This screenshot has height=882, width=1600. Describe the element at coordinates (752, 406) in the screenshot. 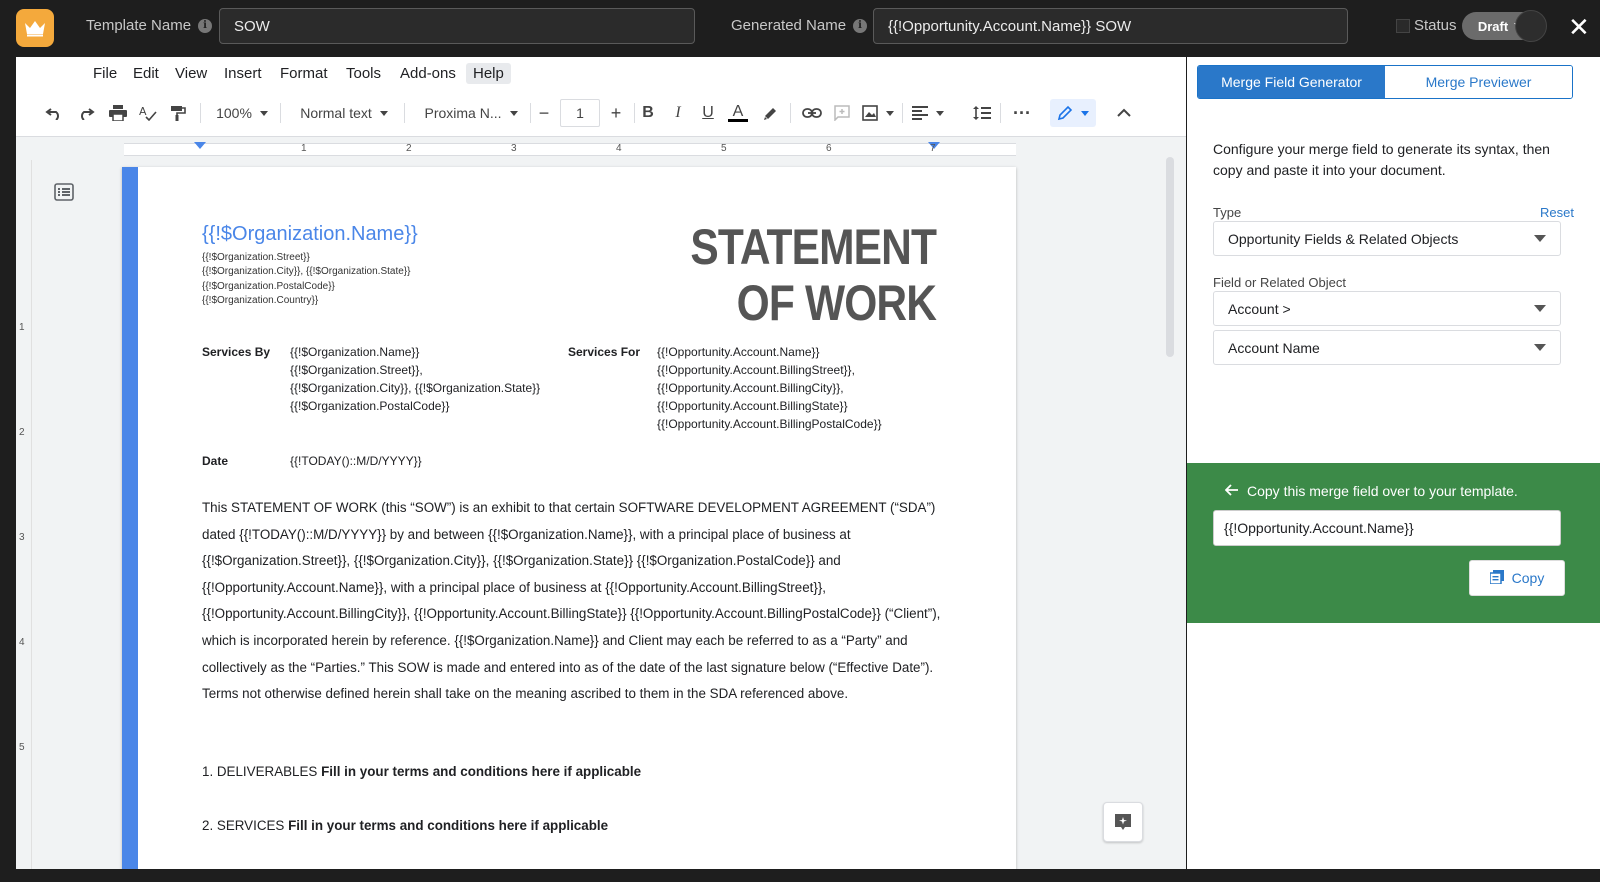

I see `services-for-line: {{!Opportunity.Account.BillingState}}` at that location.